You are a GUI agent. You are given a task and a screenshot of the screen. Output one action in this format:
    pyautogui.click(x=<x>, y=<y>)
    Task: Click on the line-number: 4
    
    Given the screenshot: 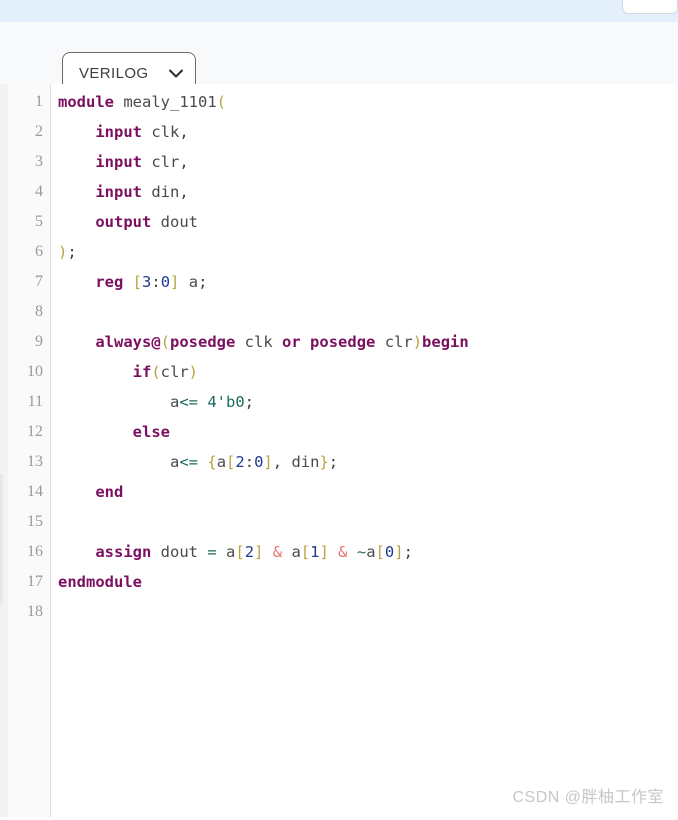 What is the action you would take?
    pyautogui.click(x=39, y=191)
    